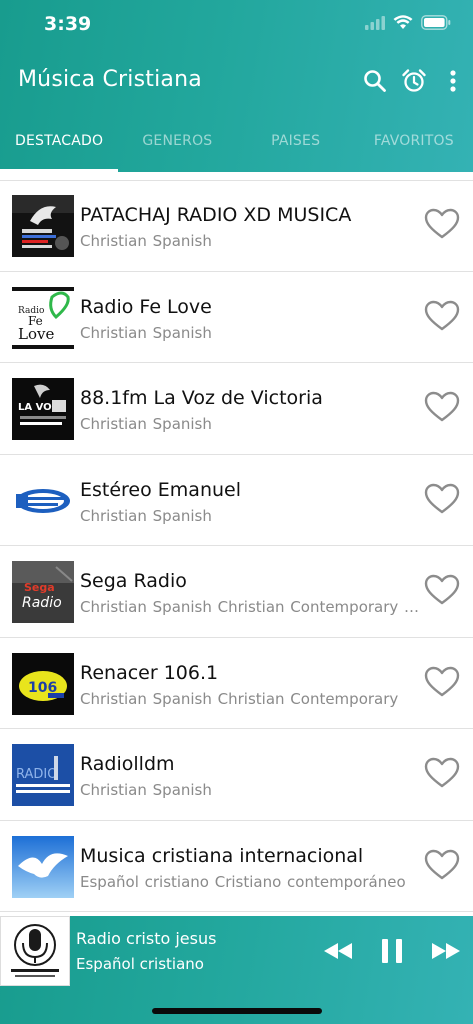 This screenshot has height=1024, width=473. I want to click on station-name: Sega Radio, so click(133, 581).